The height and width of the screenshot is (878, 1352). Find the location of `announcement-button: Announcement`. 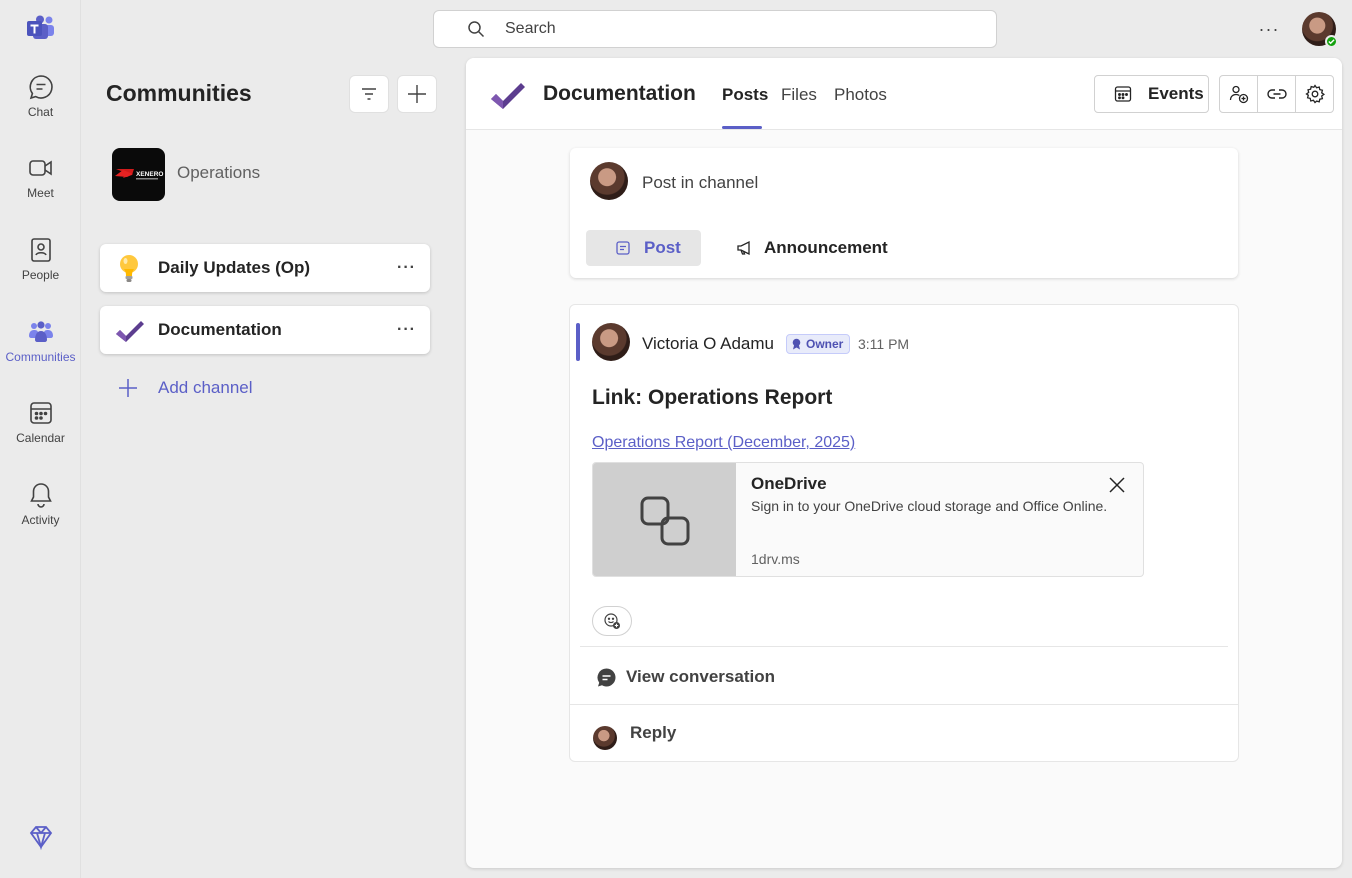

announcement-button: Announcement is located at coordinates (812, 248).